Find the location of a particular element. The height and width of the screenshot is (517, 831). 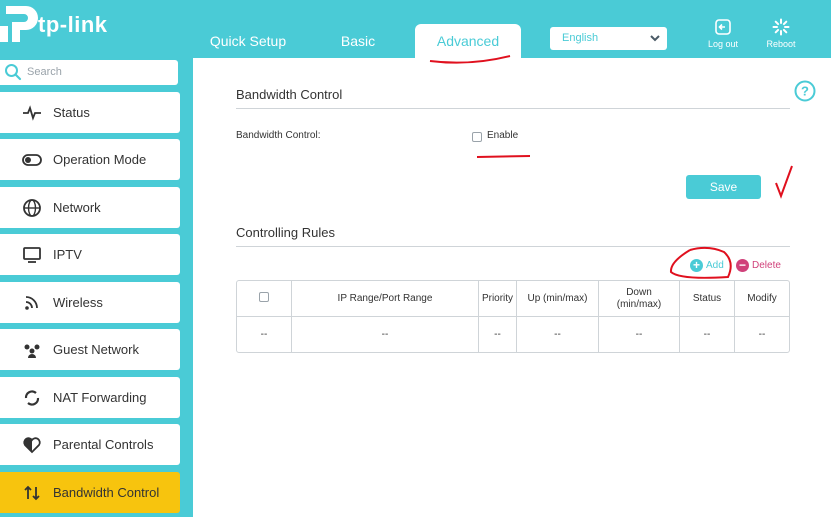

sidebar-item-label: Operation Mode is located at coordinates (100, 159).